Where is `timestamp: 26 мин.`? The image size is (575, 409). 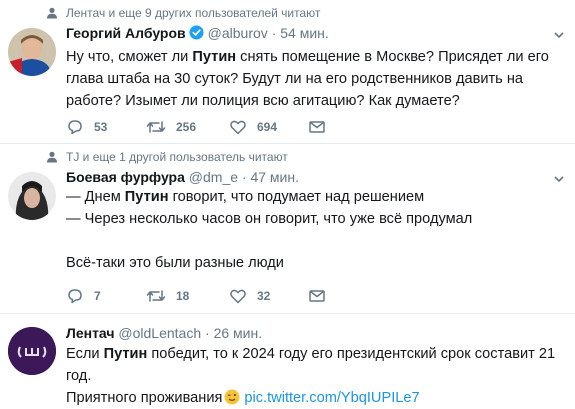 timestamp: 26 мин. is located at coordinates (238, 333).